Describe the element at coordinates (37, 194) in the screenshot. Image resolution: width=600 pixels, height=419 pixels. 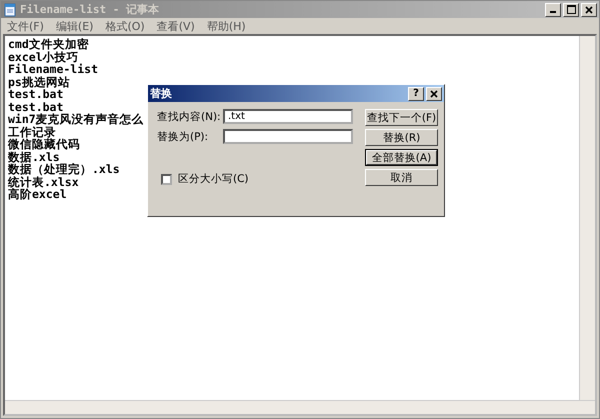
I see `text-line: 高阶excel` at that location.